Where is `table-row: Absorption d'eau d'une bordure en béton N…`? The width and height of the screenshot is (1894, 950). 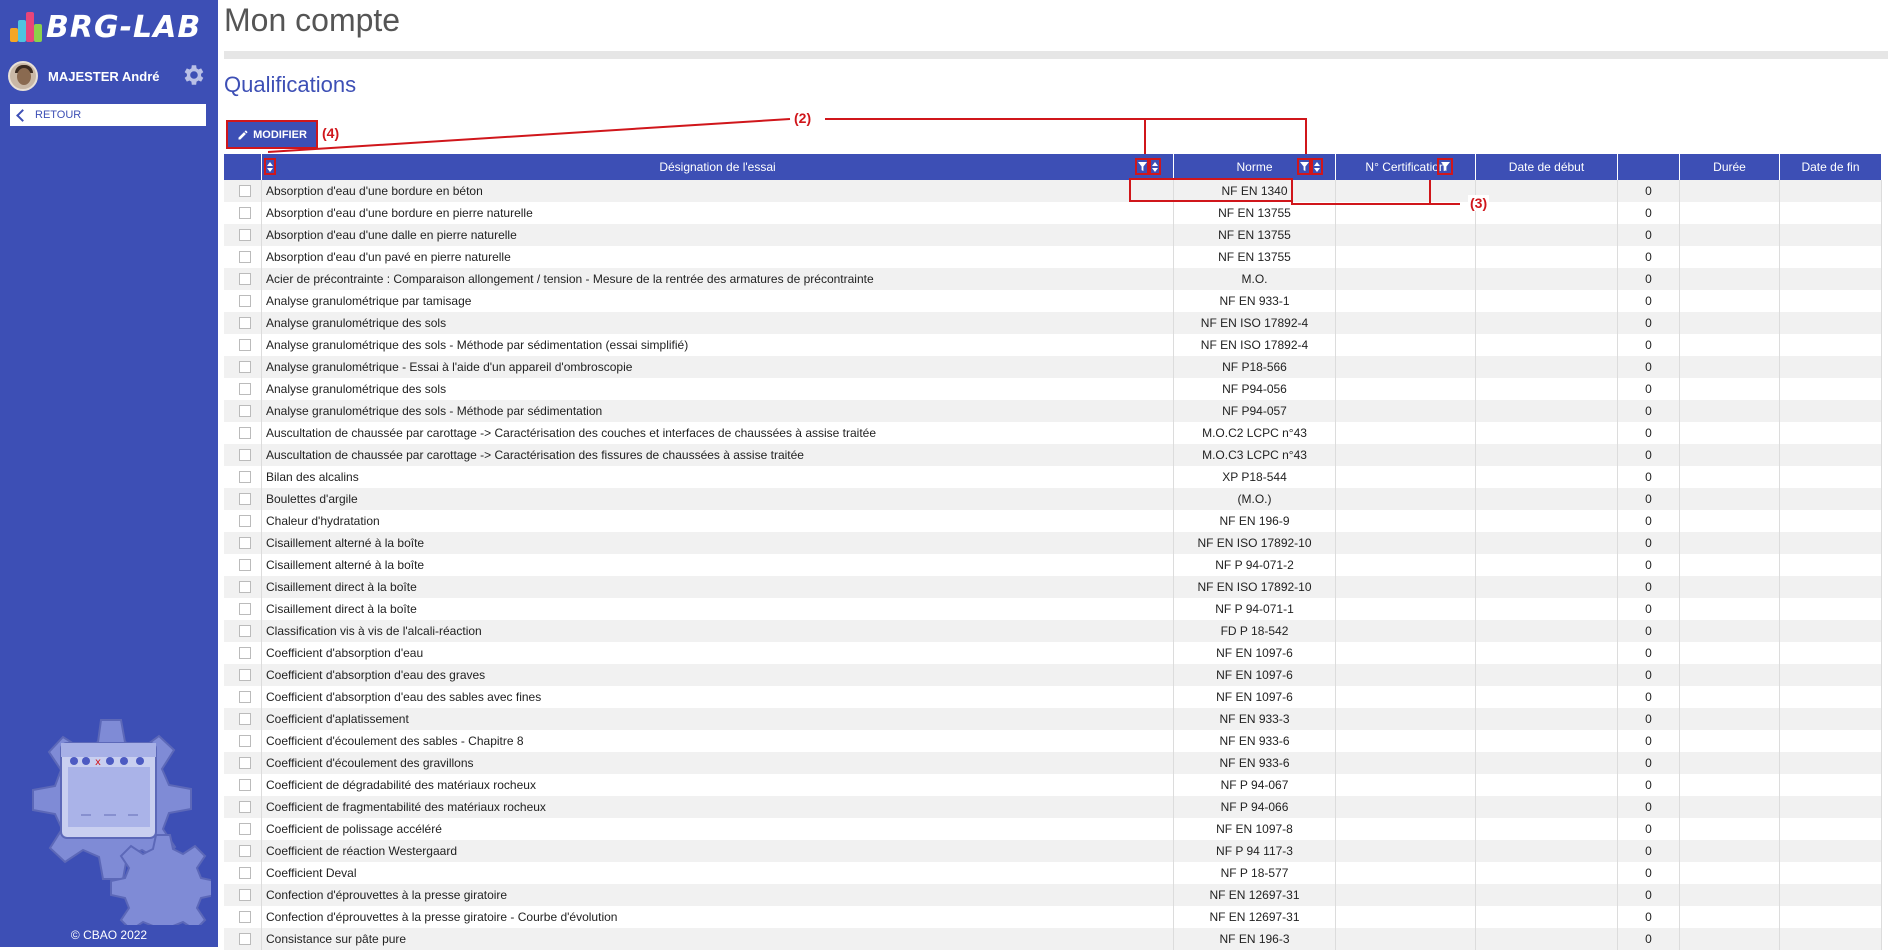
table-row: Absorption d'eau d'une bordure en béton N… is located at coordinates (1053, 191).